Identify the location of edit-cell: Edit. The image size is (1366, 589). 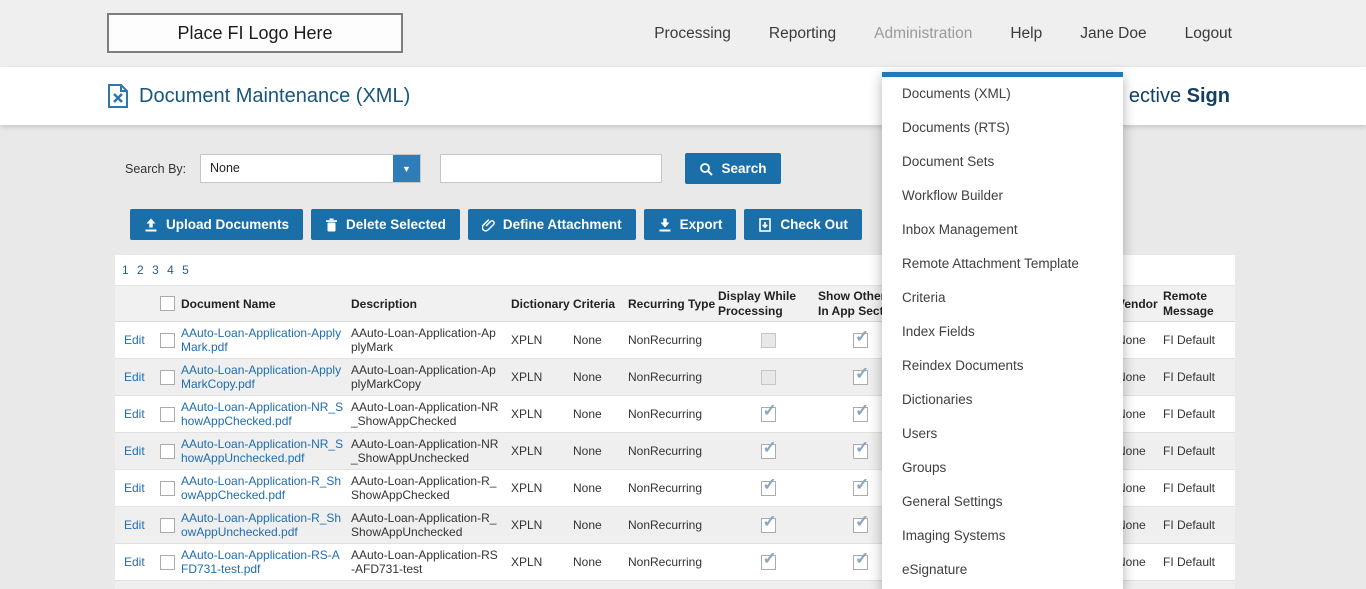
(134, 451).